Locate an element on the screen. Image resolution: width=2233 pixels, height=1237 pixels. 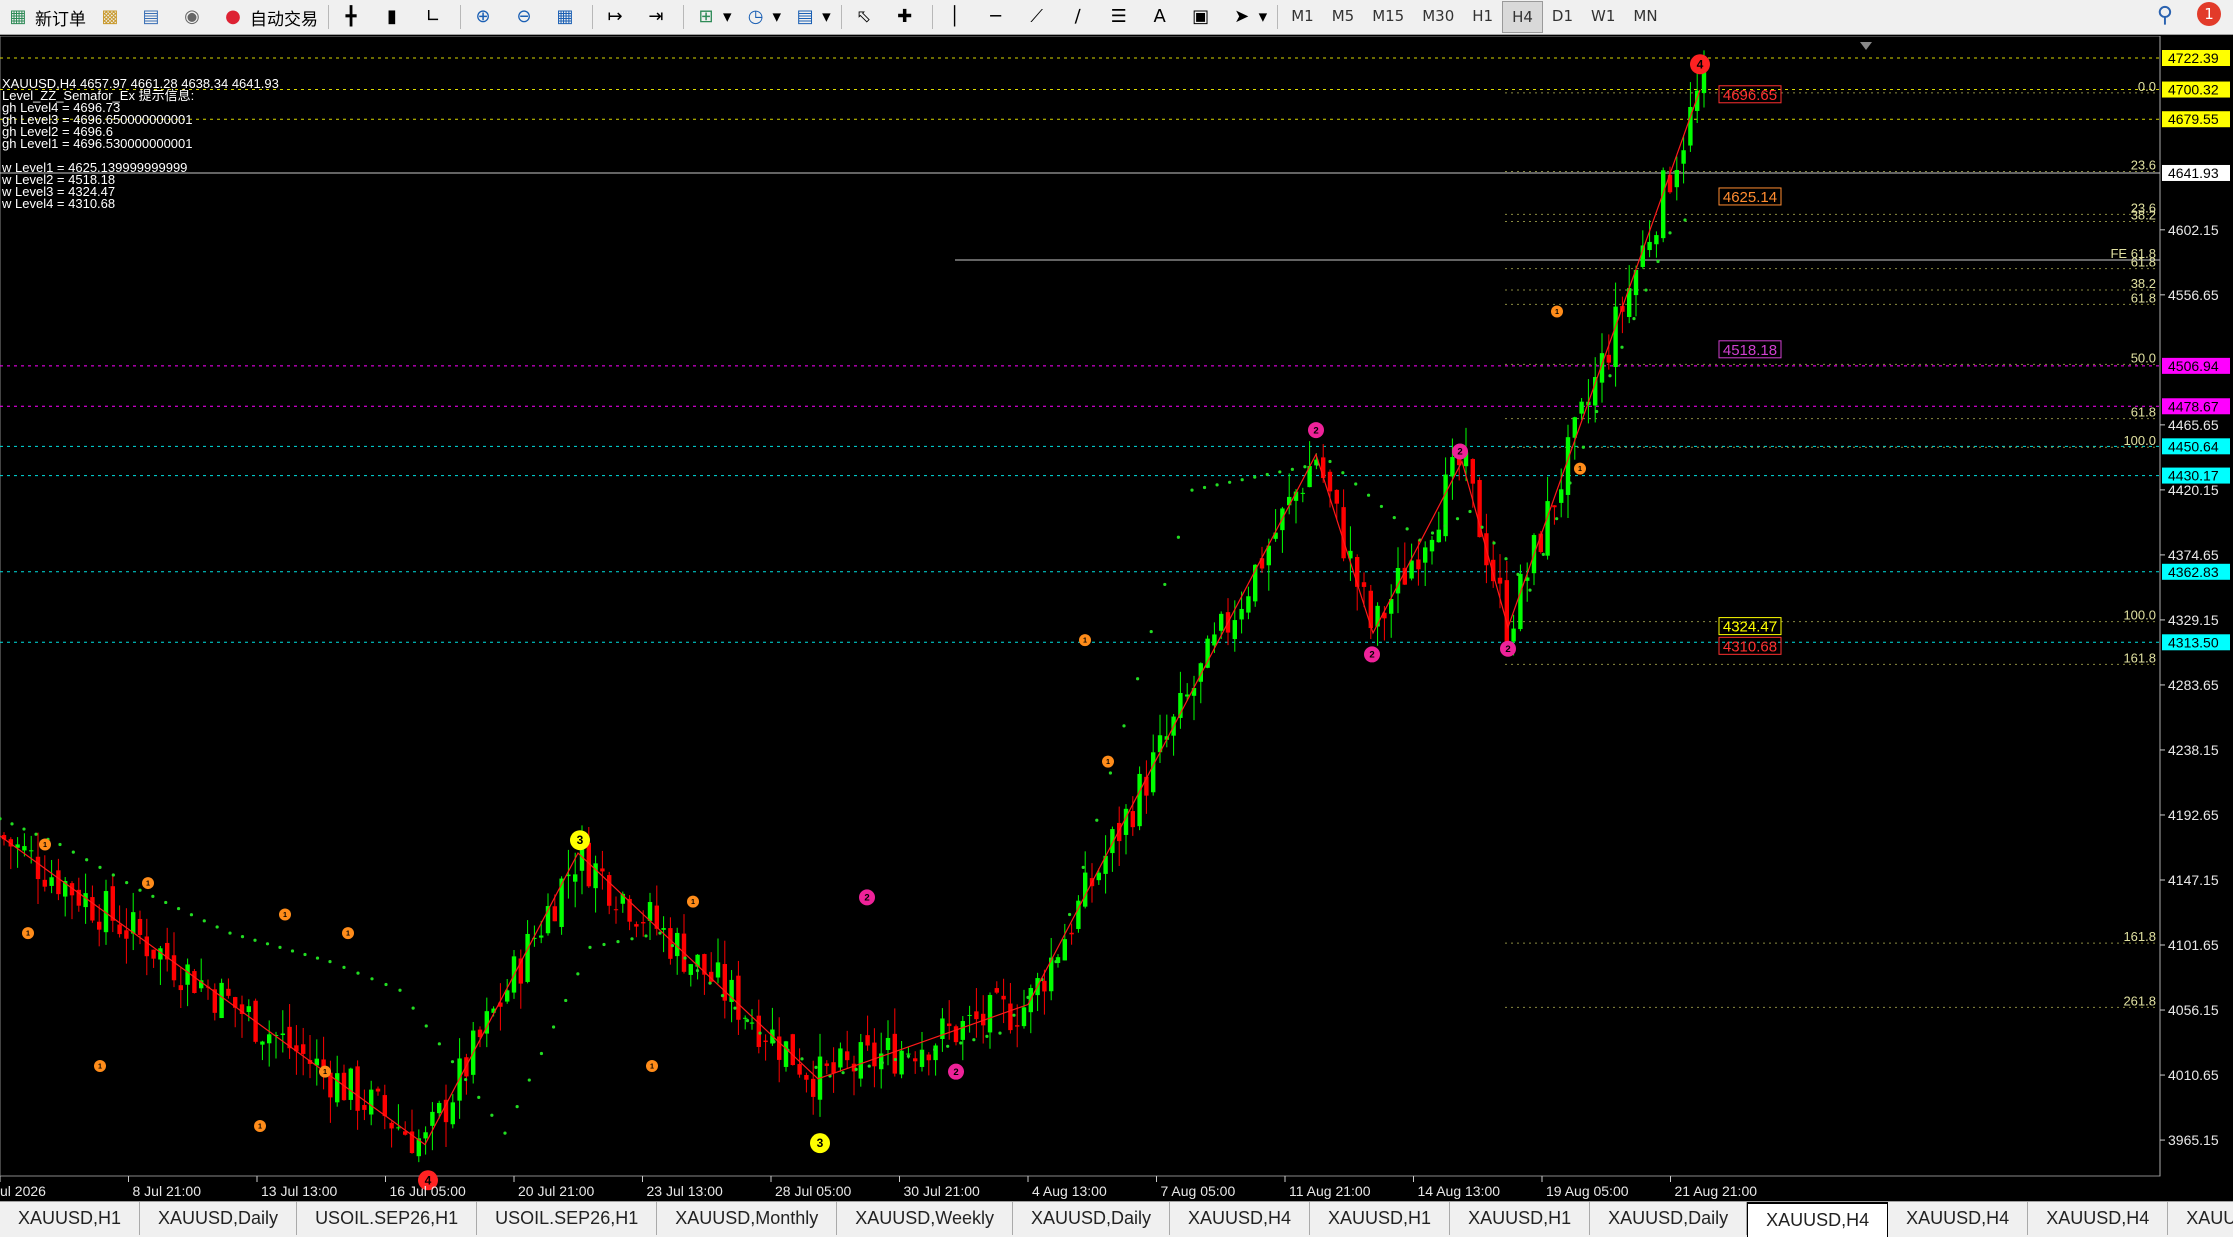
text-label-icon: ▣ is located at coordinates (1201, 16).